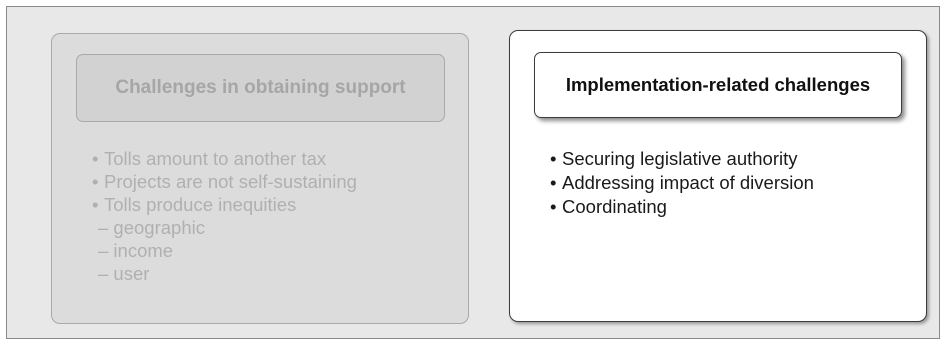 The image size is (948, 343). I want to click on list-item: • Projects are not self-sustaining, so click(224, 181).